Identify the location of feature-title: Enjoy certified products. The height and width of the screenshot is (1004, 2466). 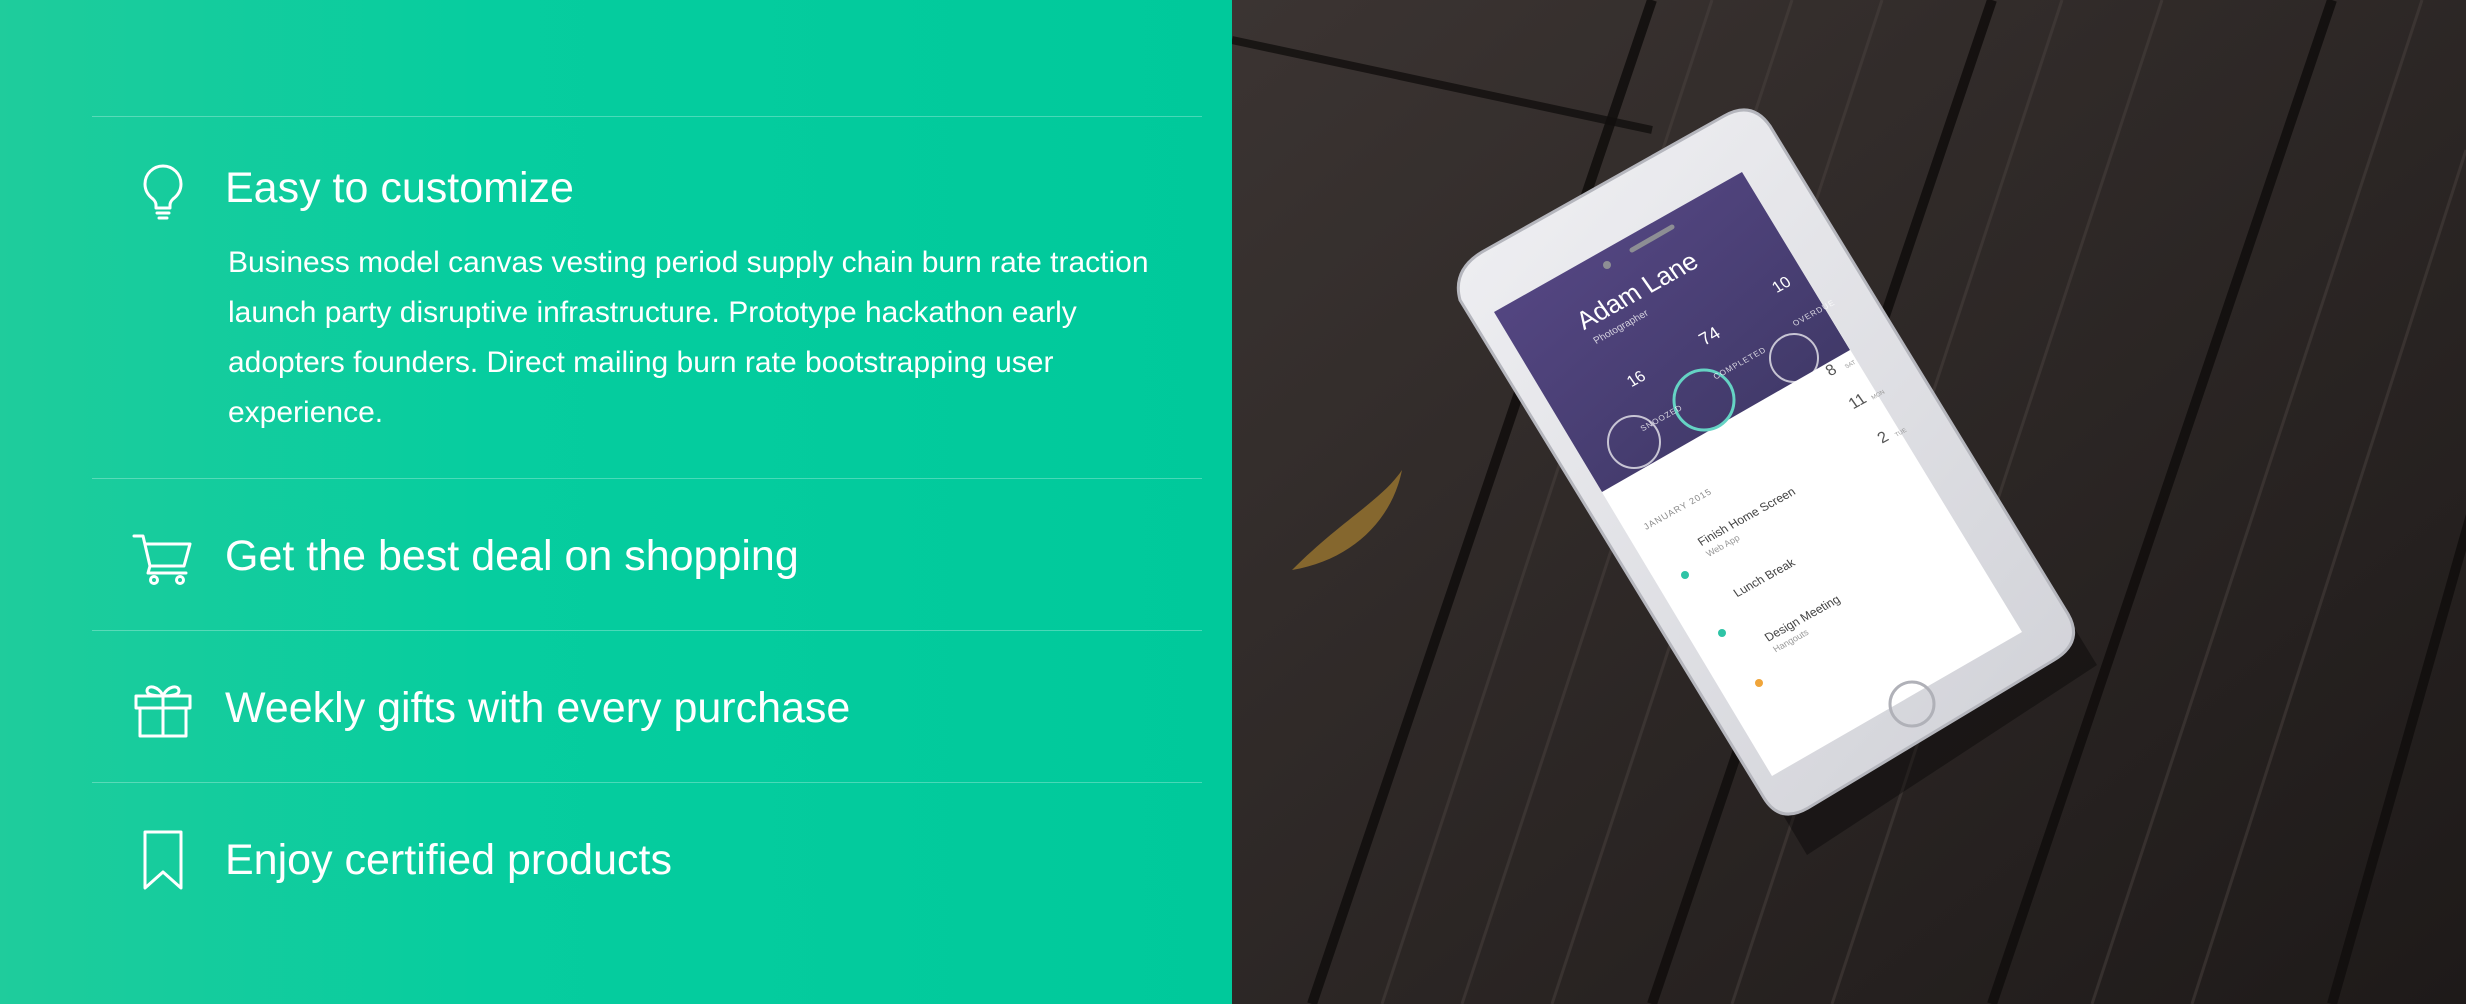
(448, 860).